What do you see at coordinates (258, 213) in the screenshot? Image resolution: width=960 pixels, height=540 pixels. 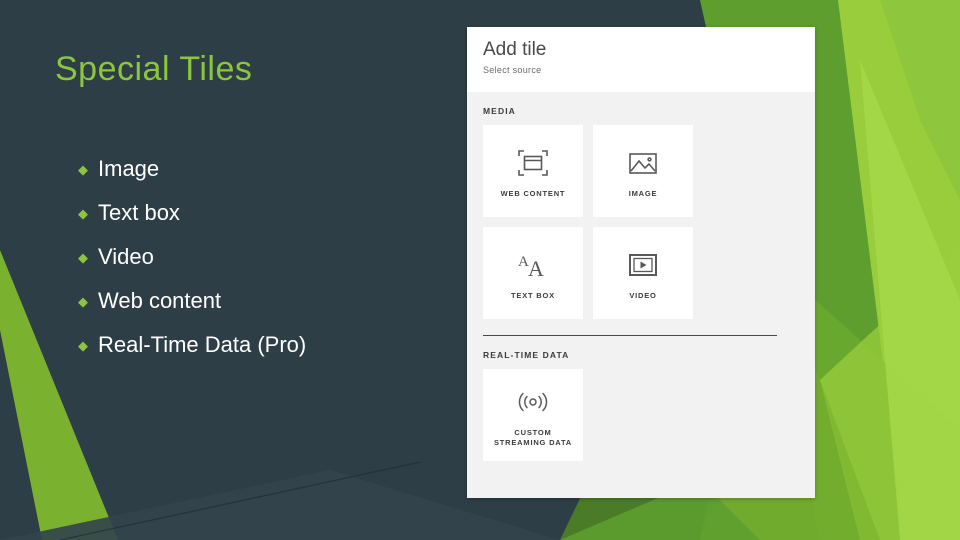 I see `list-item: ◆ Text box` at bounding box center [258, 213].